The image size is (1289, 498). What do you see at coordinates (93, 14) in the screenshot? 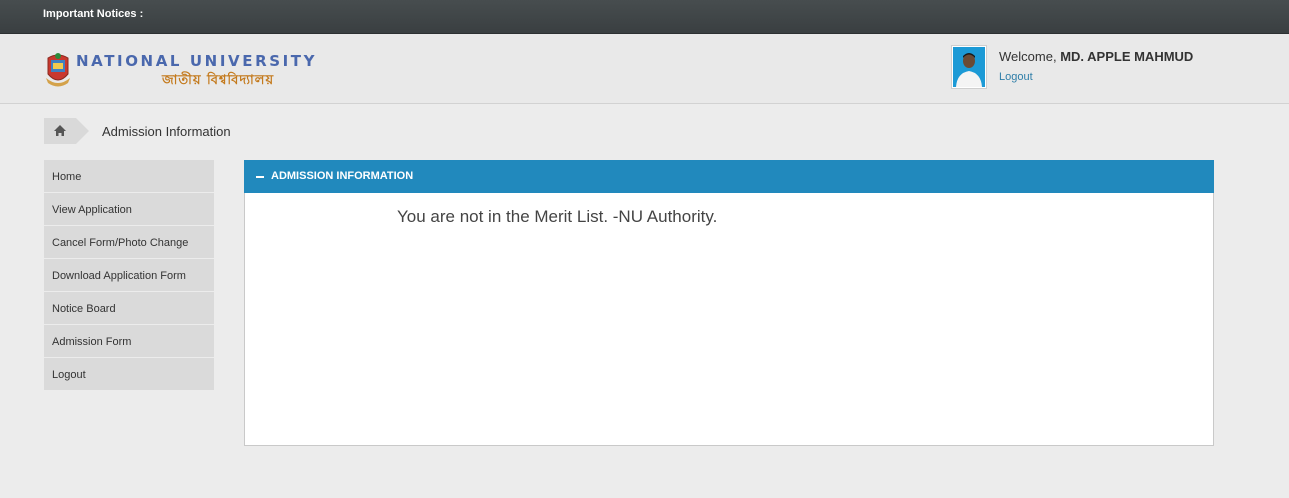
I see `important-notices-label: Important Notices :` at bounding box center [93, 14].